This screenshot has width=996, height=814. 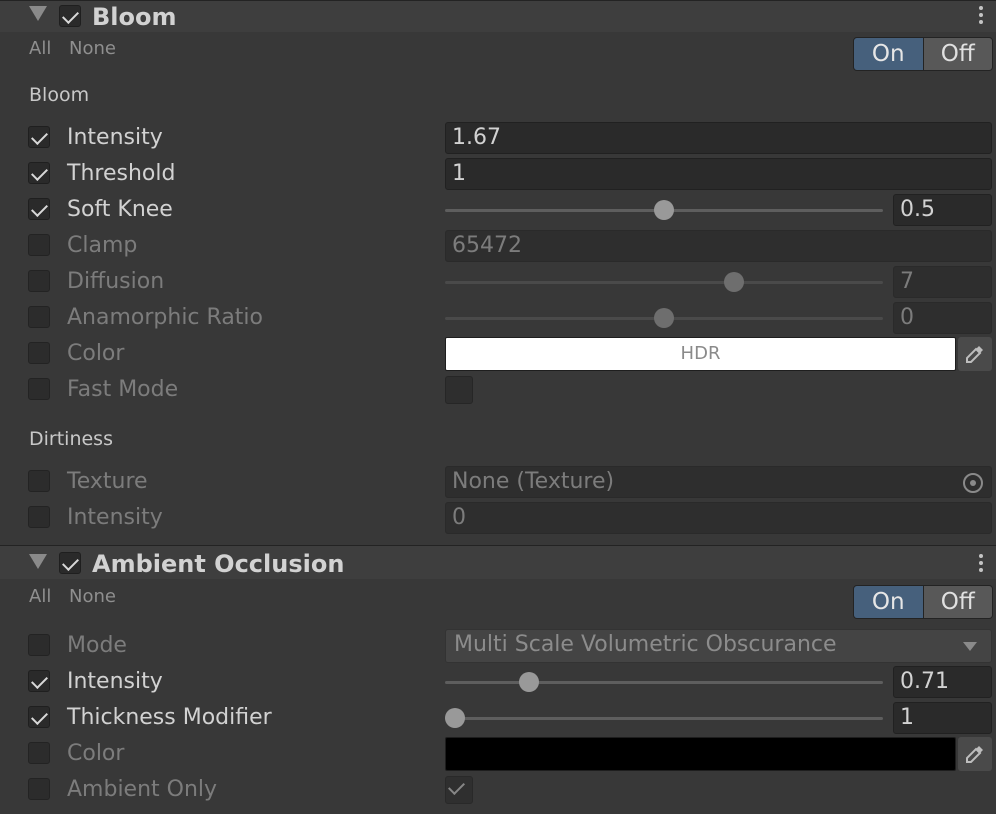 I want to click on ao-ambient-only-checkbox, so click(x=459, y=790).